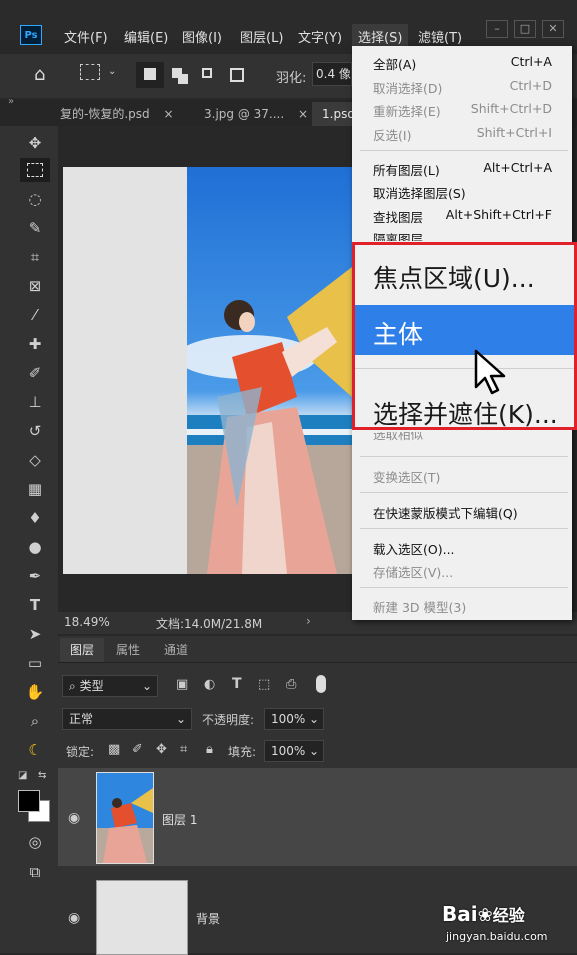 The height and width of the screenshot is (955, 577). I want to click on rectangle-tool-icon: ▭, so click(35, 663).